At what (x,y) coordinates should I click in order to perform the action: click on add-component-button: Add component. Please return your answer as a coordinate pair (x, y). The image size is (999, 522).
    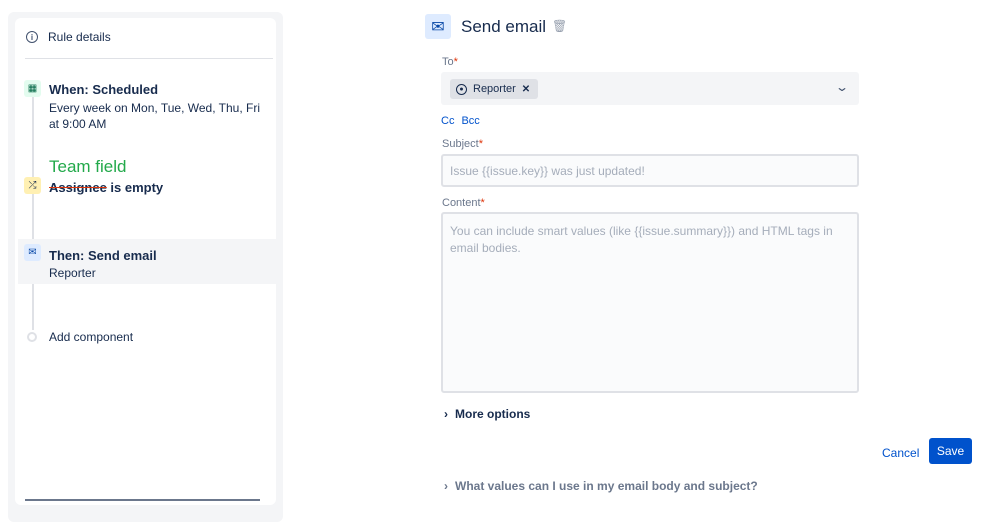
    Looking at the image, I should click on (80, 337).